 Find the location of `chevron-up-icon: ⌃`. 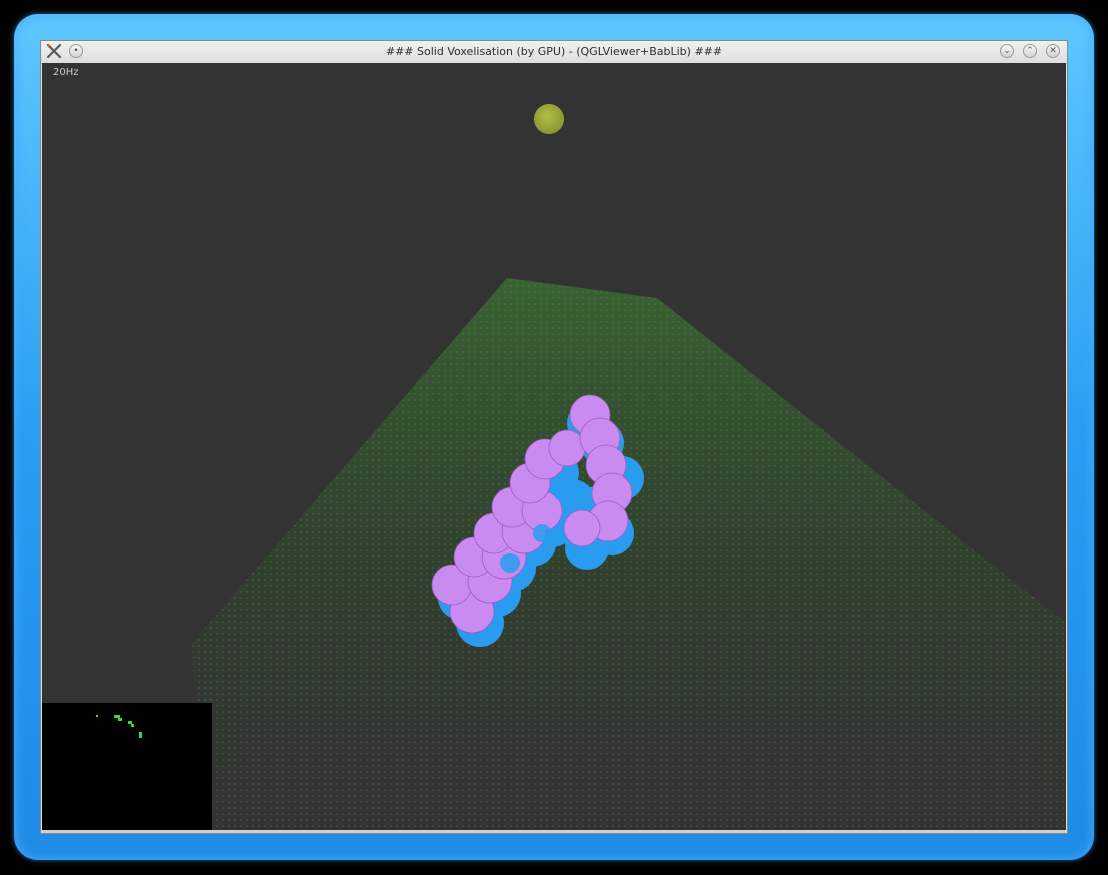

chevron-up-icon: ⌃ is located at coordinates (1030, 51).